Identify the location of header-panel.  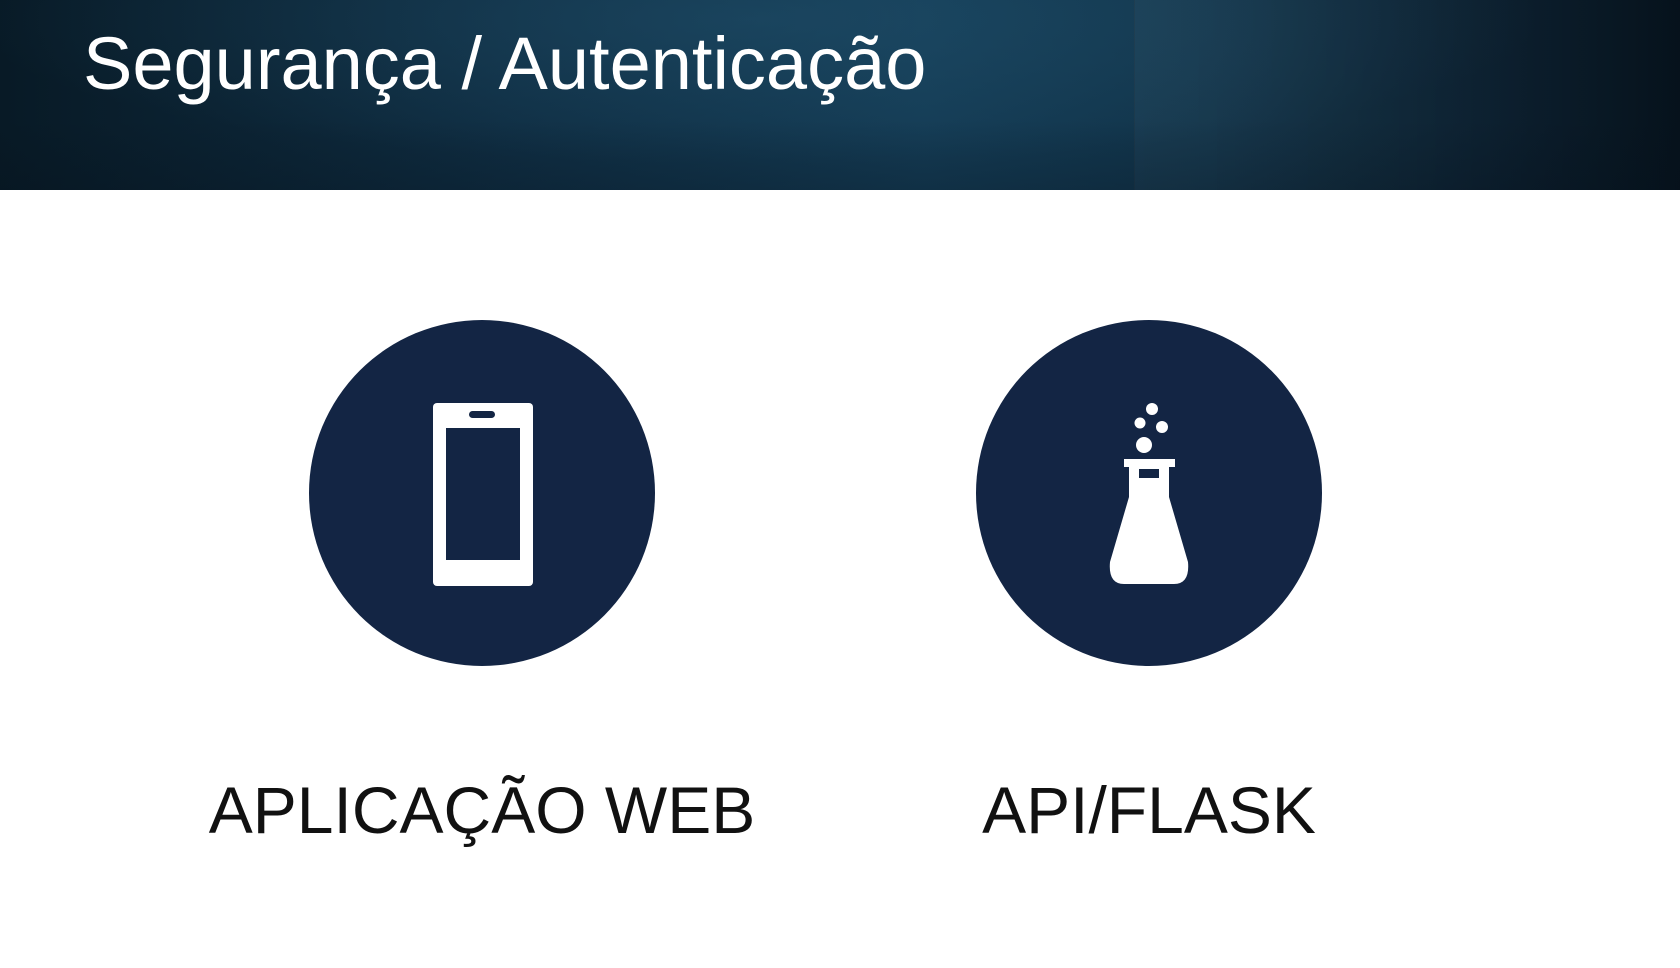
(1407, 95).